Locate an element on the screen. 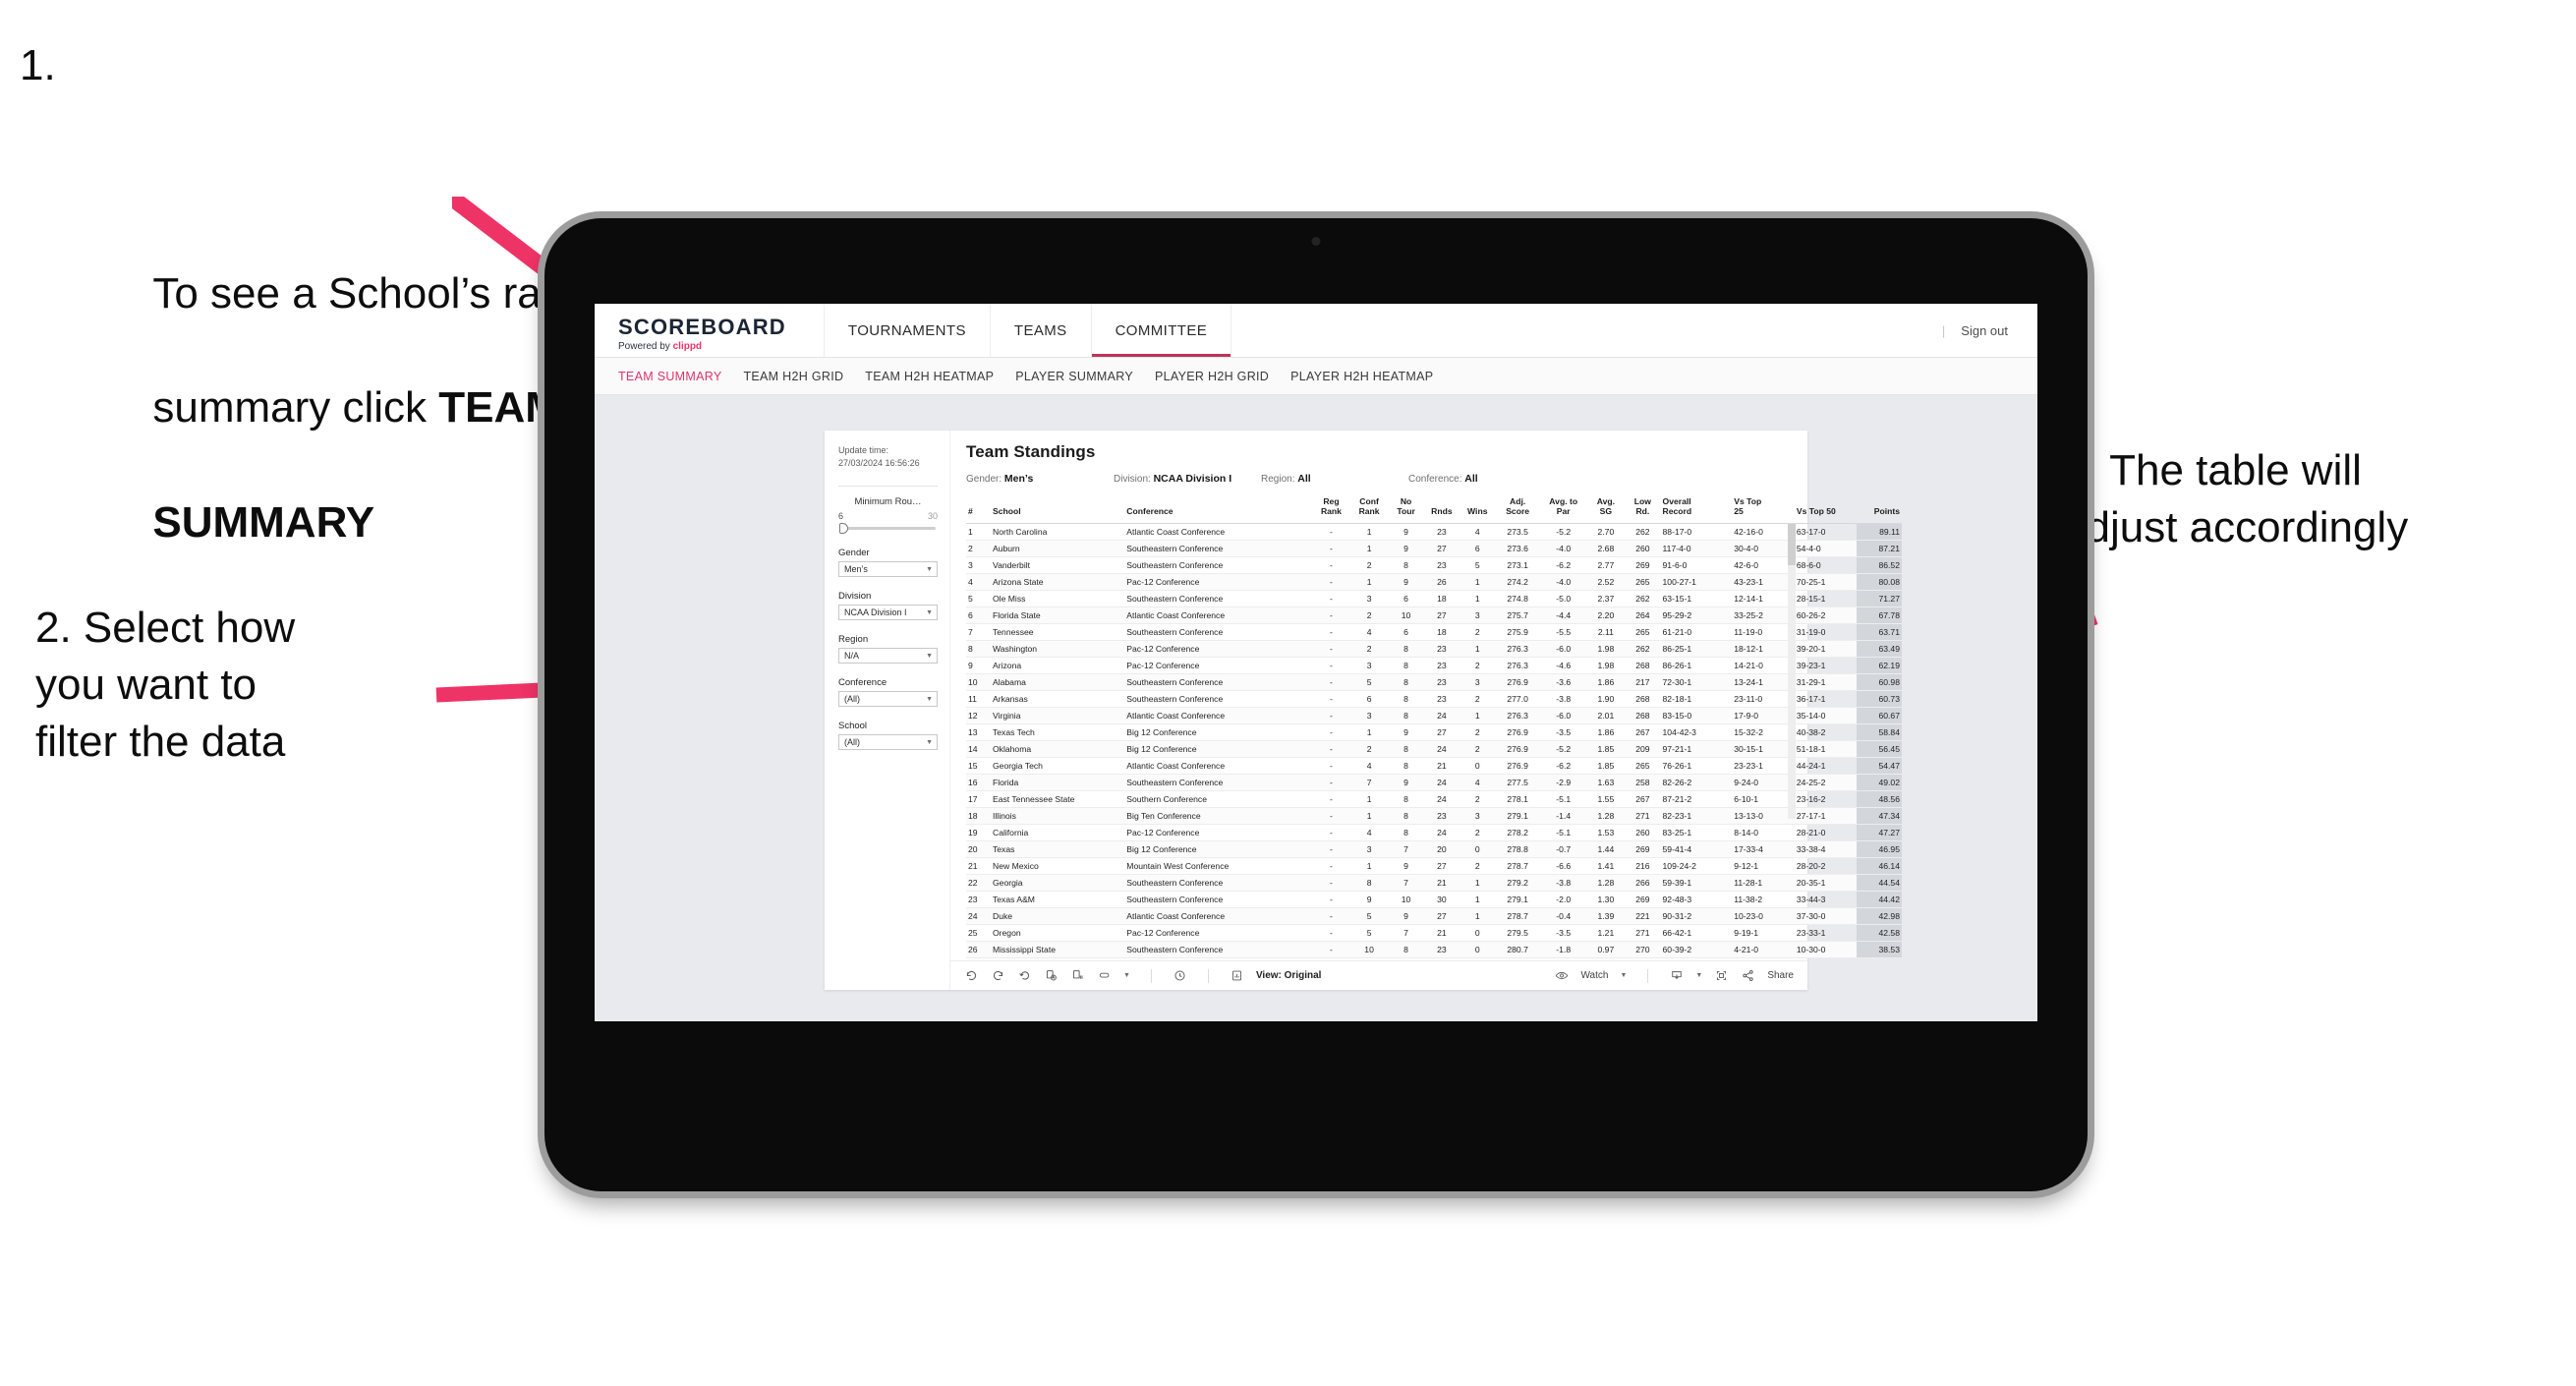 This screenshot has height=1386, width=2576. col-low-rd: Low Rd. is located at coordinates (1643, 509).